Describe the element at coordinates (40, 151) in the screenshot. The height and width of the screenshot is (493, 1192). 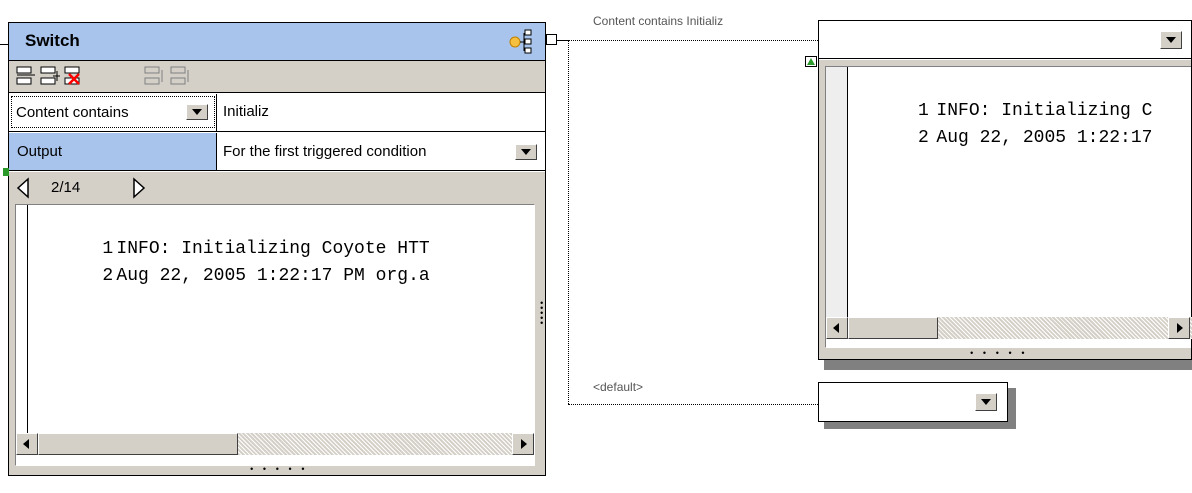
I see `output-label: Output` at that location.